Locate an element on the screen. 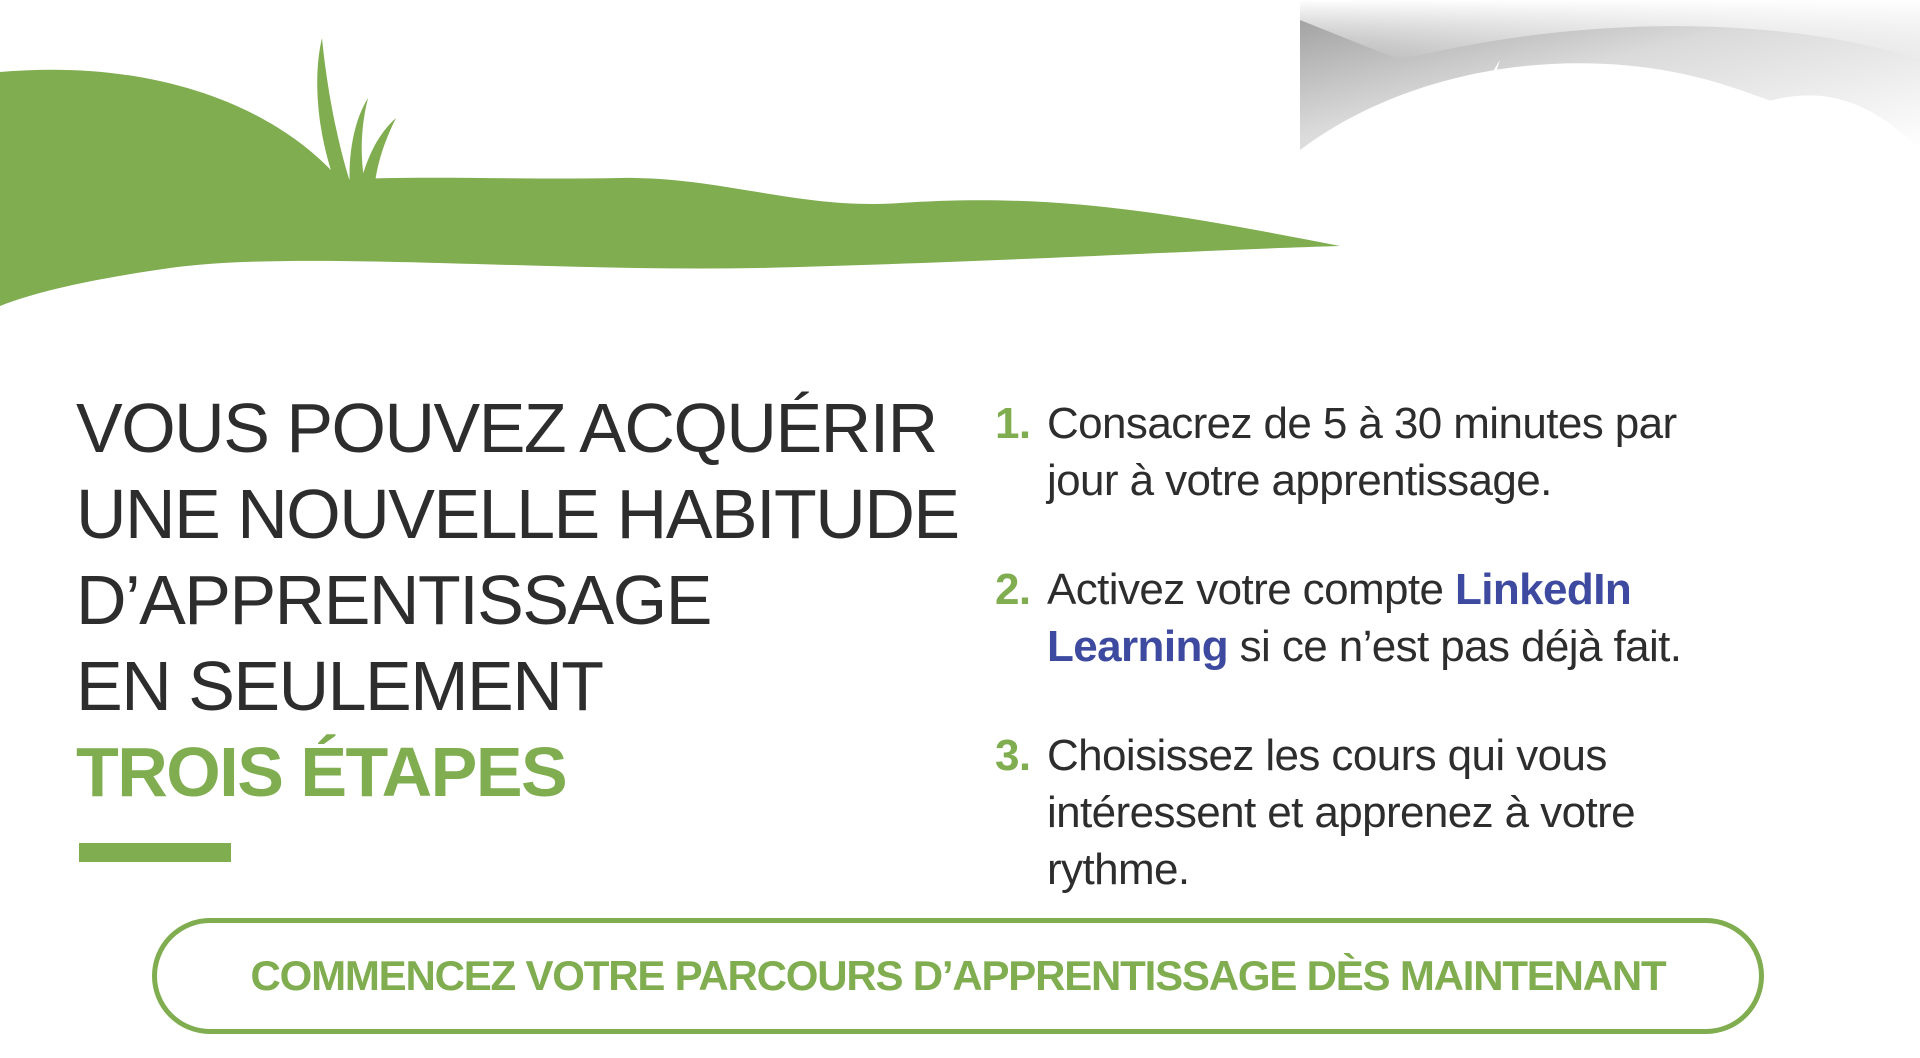  step-number: 3. is located at coordinates (1013, 755).